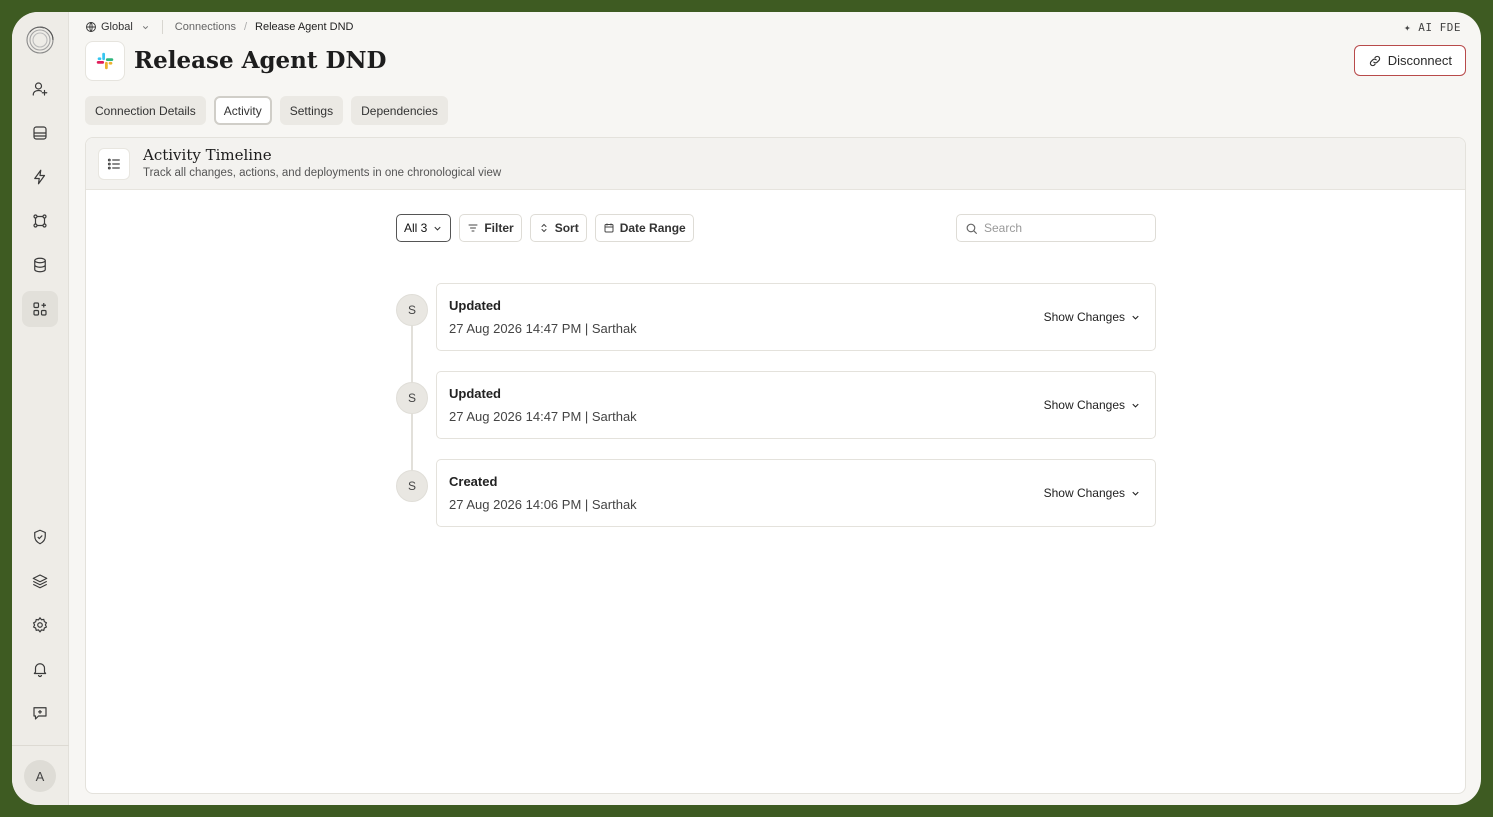 The image size is (1493, 817). I want to click on sidebar-item-inbox, so click(40, 133).